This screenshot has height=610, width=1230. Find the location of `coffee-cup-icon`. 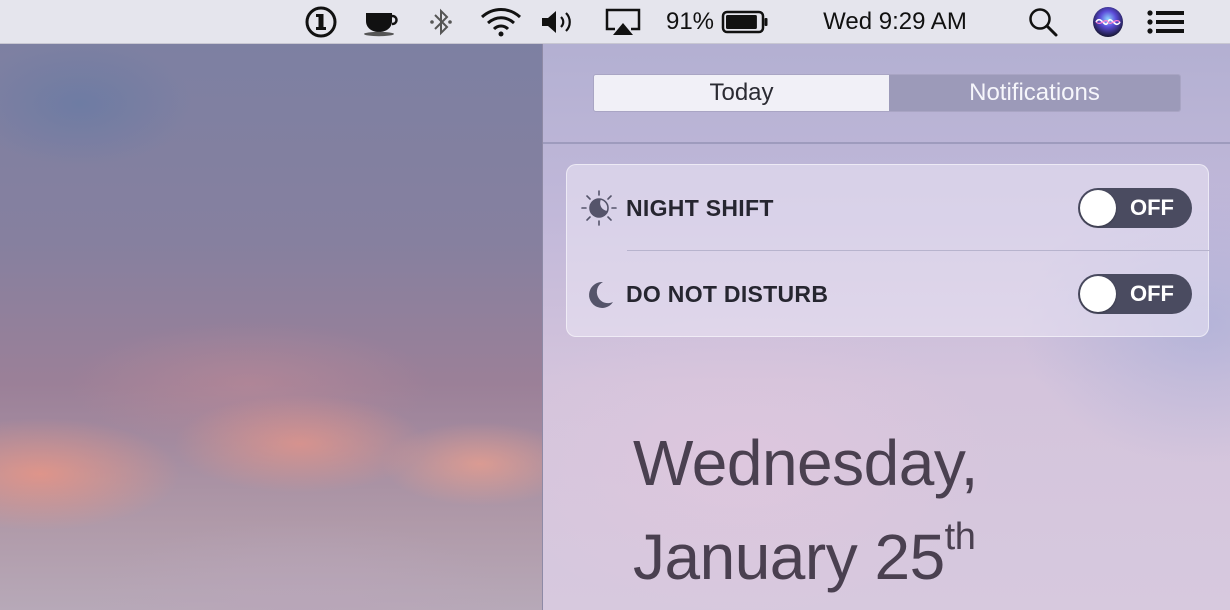

coffee-cup-icon is located at coordinates (382, 22).